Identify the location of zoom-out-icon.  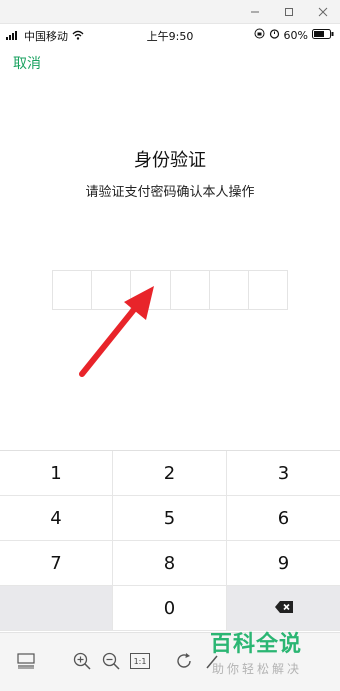
(111, 661).